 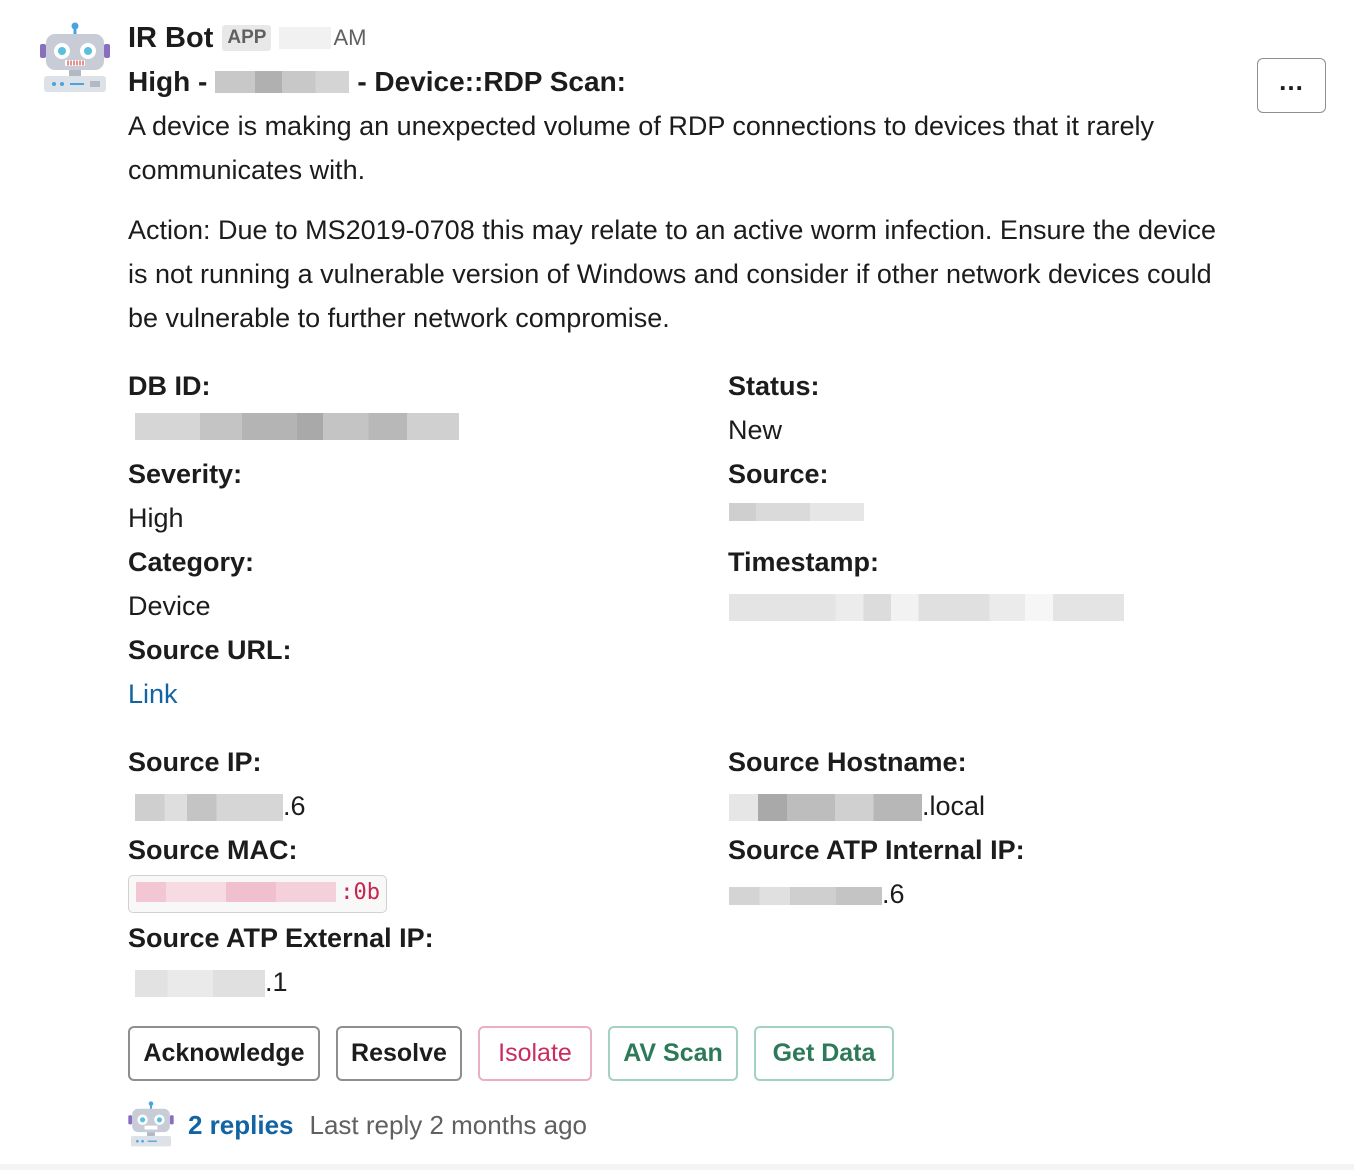 I want to click on get-data-button: Get Data, so click(x=824, y=1053).